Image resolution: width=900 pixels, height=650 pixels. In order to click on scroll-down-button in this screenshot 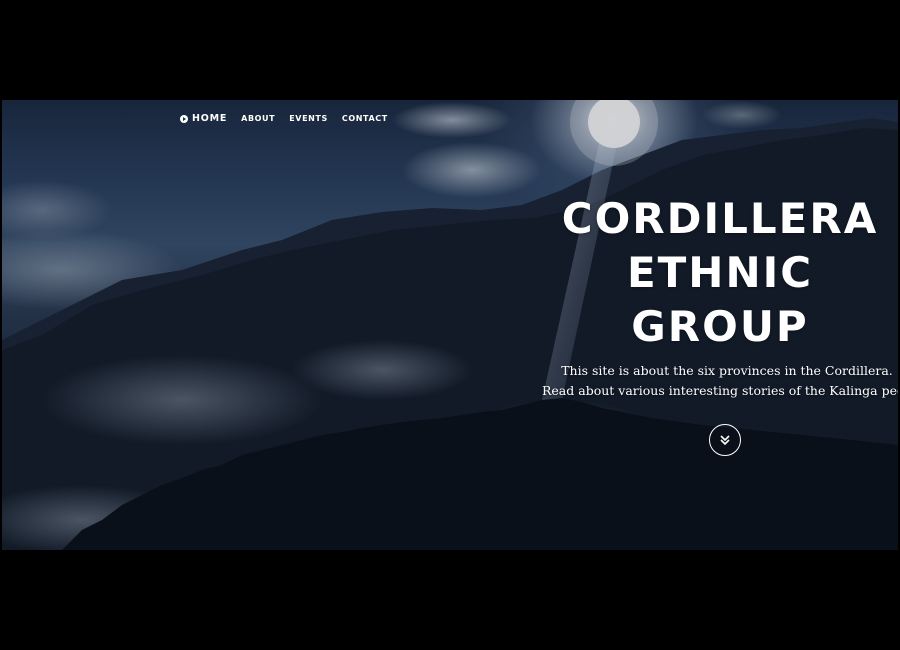, I will do `click(725, 440)`.